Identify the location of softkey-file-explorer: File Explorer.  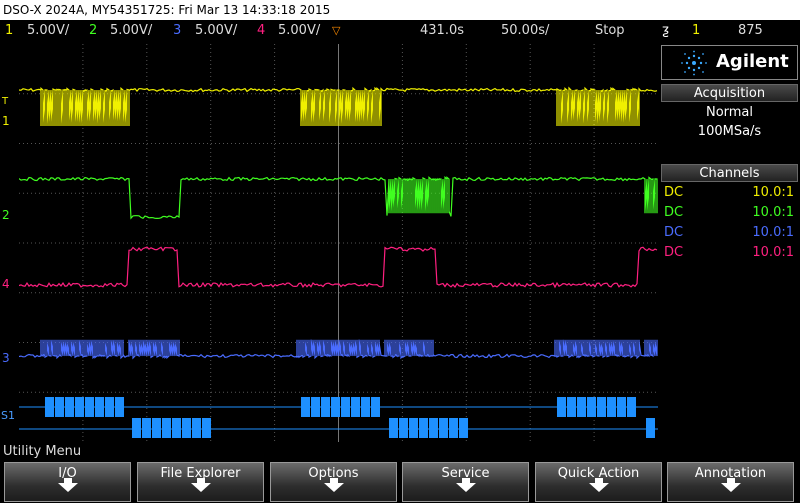
(200, 482).